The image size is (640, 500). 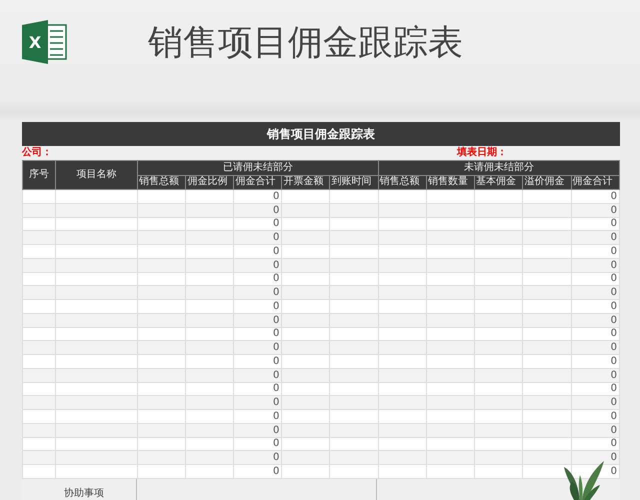 I want to click on date-label: 填表日期：, so click(x=482, y=153).